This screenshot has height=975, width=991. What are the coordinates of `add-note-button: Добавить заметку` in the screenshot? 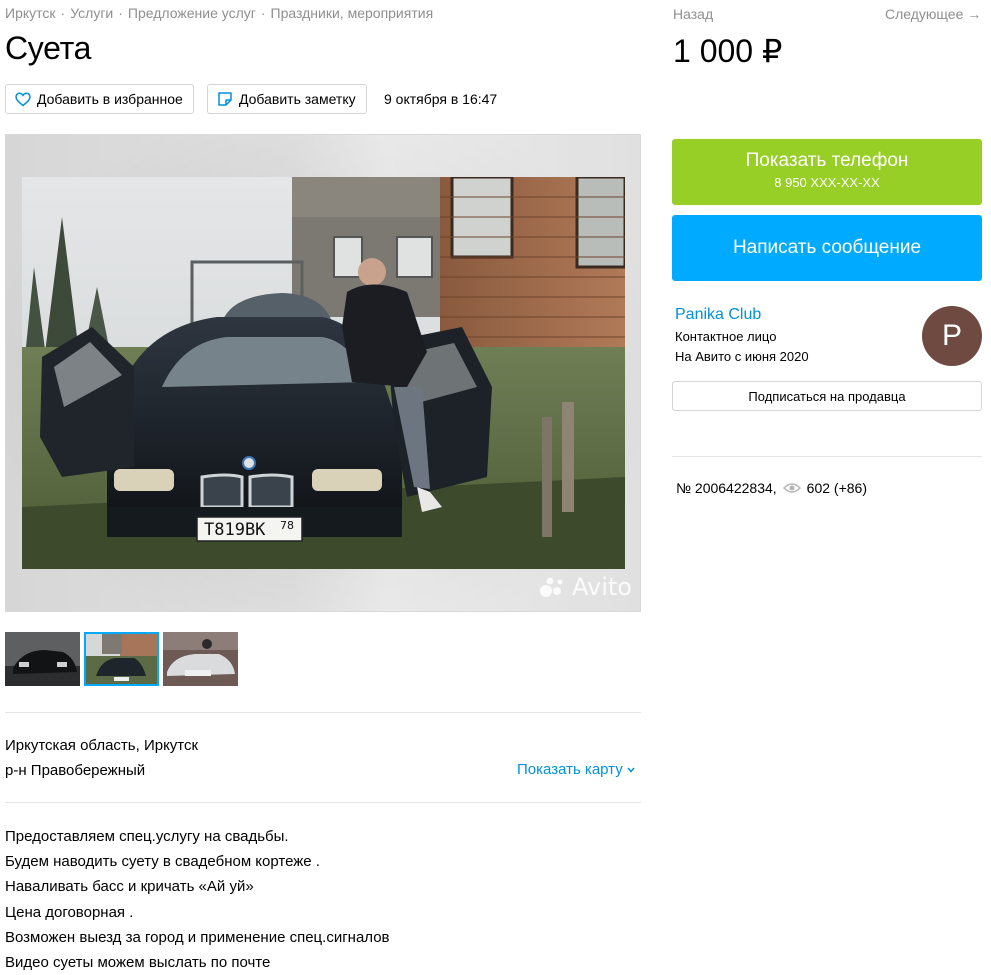 It's located at (287, 99).